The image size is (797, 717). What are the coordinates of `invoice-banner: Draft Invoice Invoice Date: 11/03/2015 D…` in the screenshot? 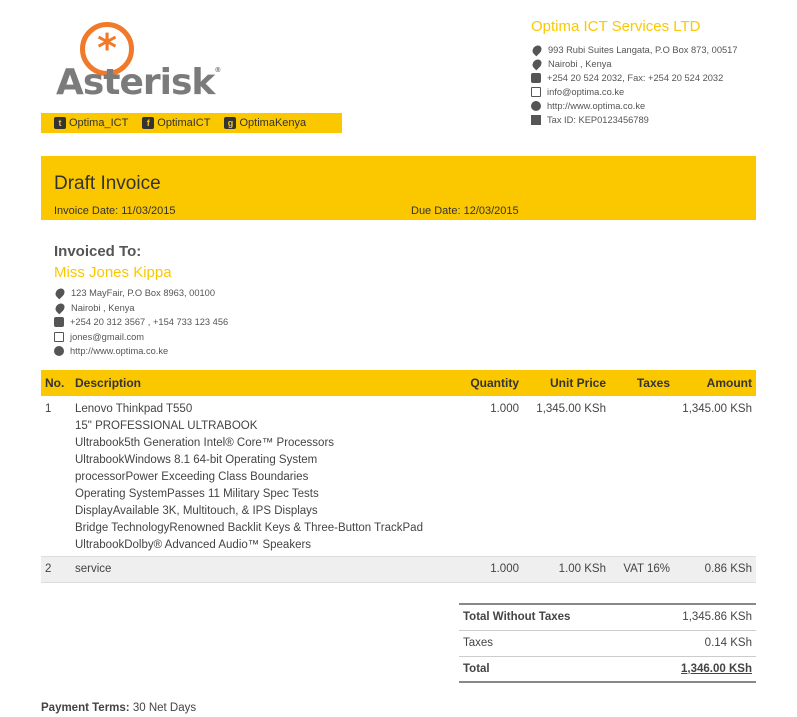 It's located at (398, 188).